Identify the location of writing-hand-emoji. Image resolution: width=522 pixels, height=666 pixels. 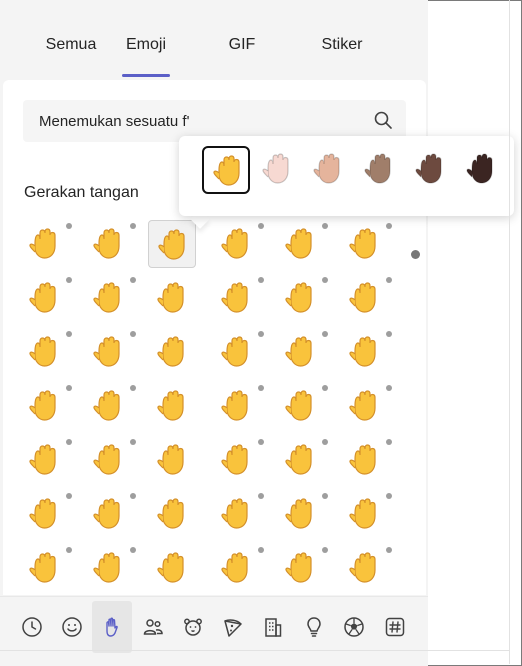
(236, 568).